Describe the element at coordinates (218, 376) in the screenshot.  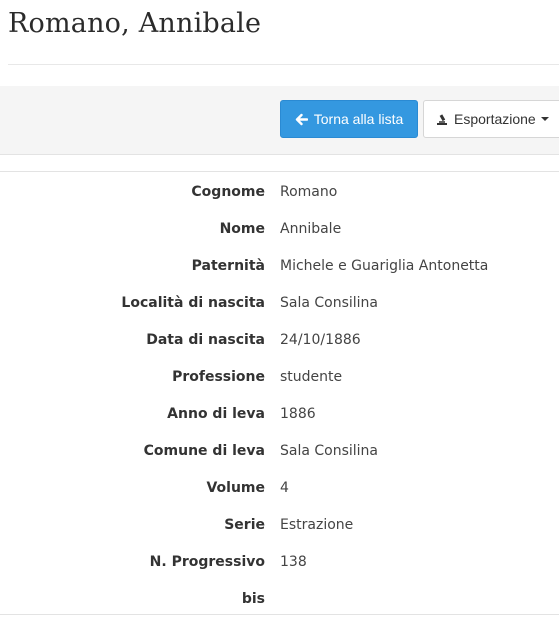
I see `field-label: Professione` at that location.